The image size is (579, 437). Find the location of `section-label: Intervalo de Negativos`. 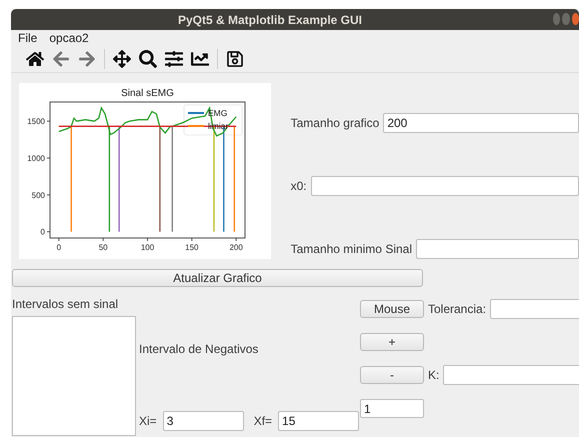

section-label: Intervalo de Negativos is located at coordinates (199, 349).